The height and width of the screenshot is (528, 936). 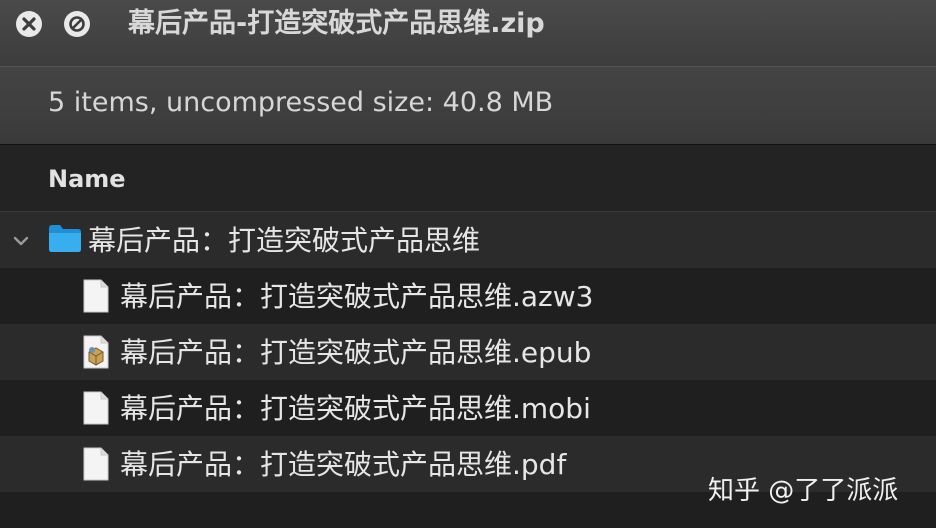 I want to click on list-item-file: 幕后产品：打造突破式产品思维.mobi, so click(x=468, y=408).